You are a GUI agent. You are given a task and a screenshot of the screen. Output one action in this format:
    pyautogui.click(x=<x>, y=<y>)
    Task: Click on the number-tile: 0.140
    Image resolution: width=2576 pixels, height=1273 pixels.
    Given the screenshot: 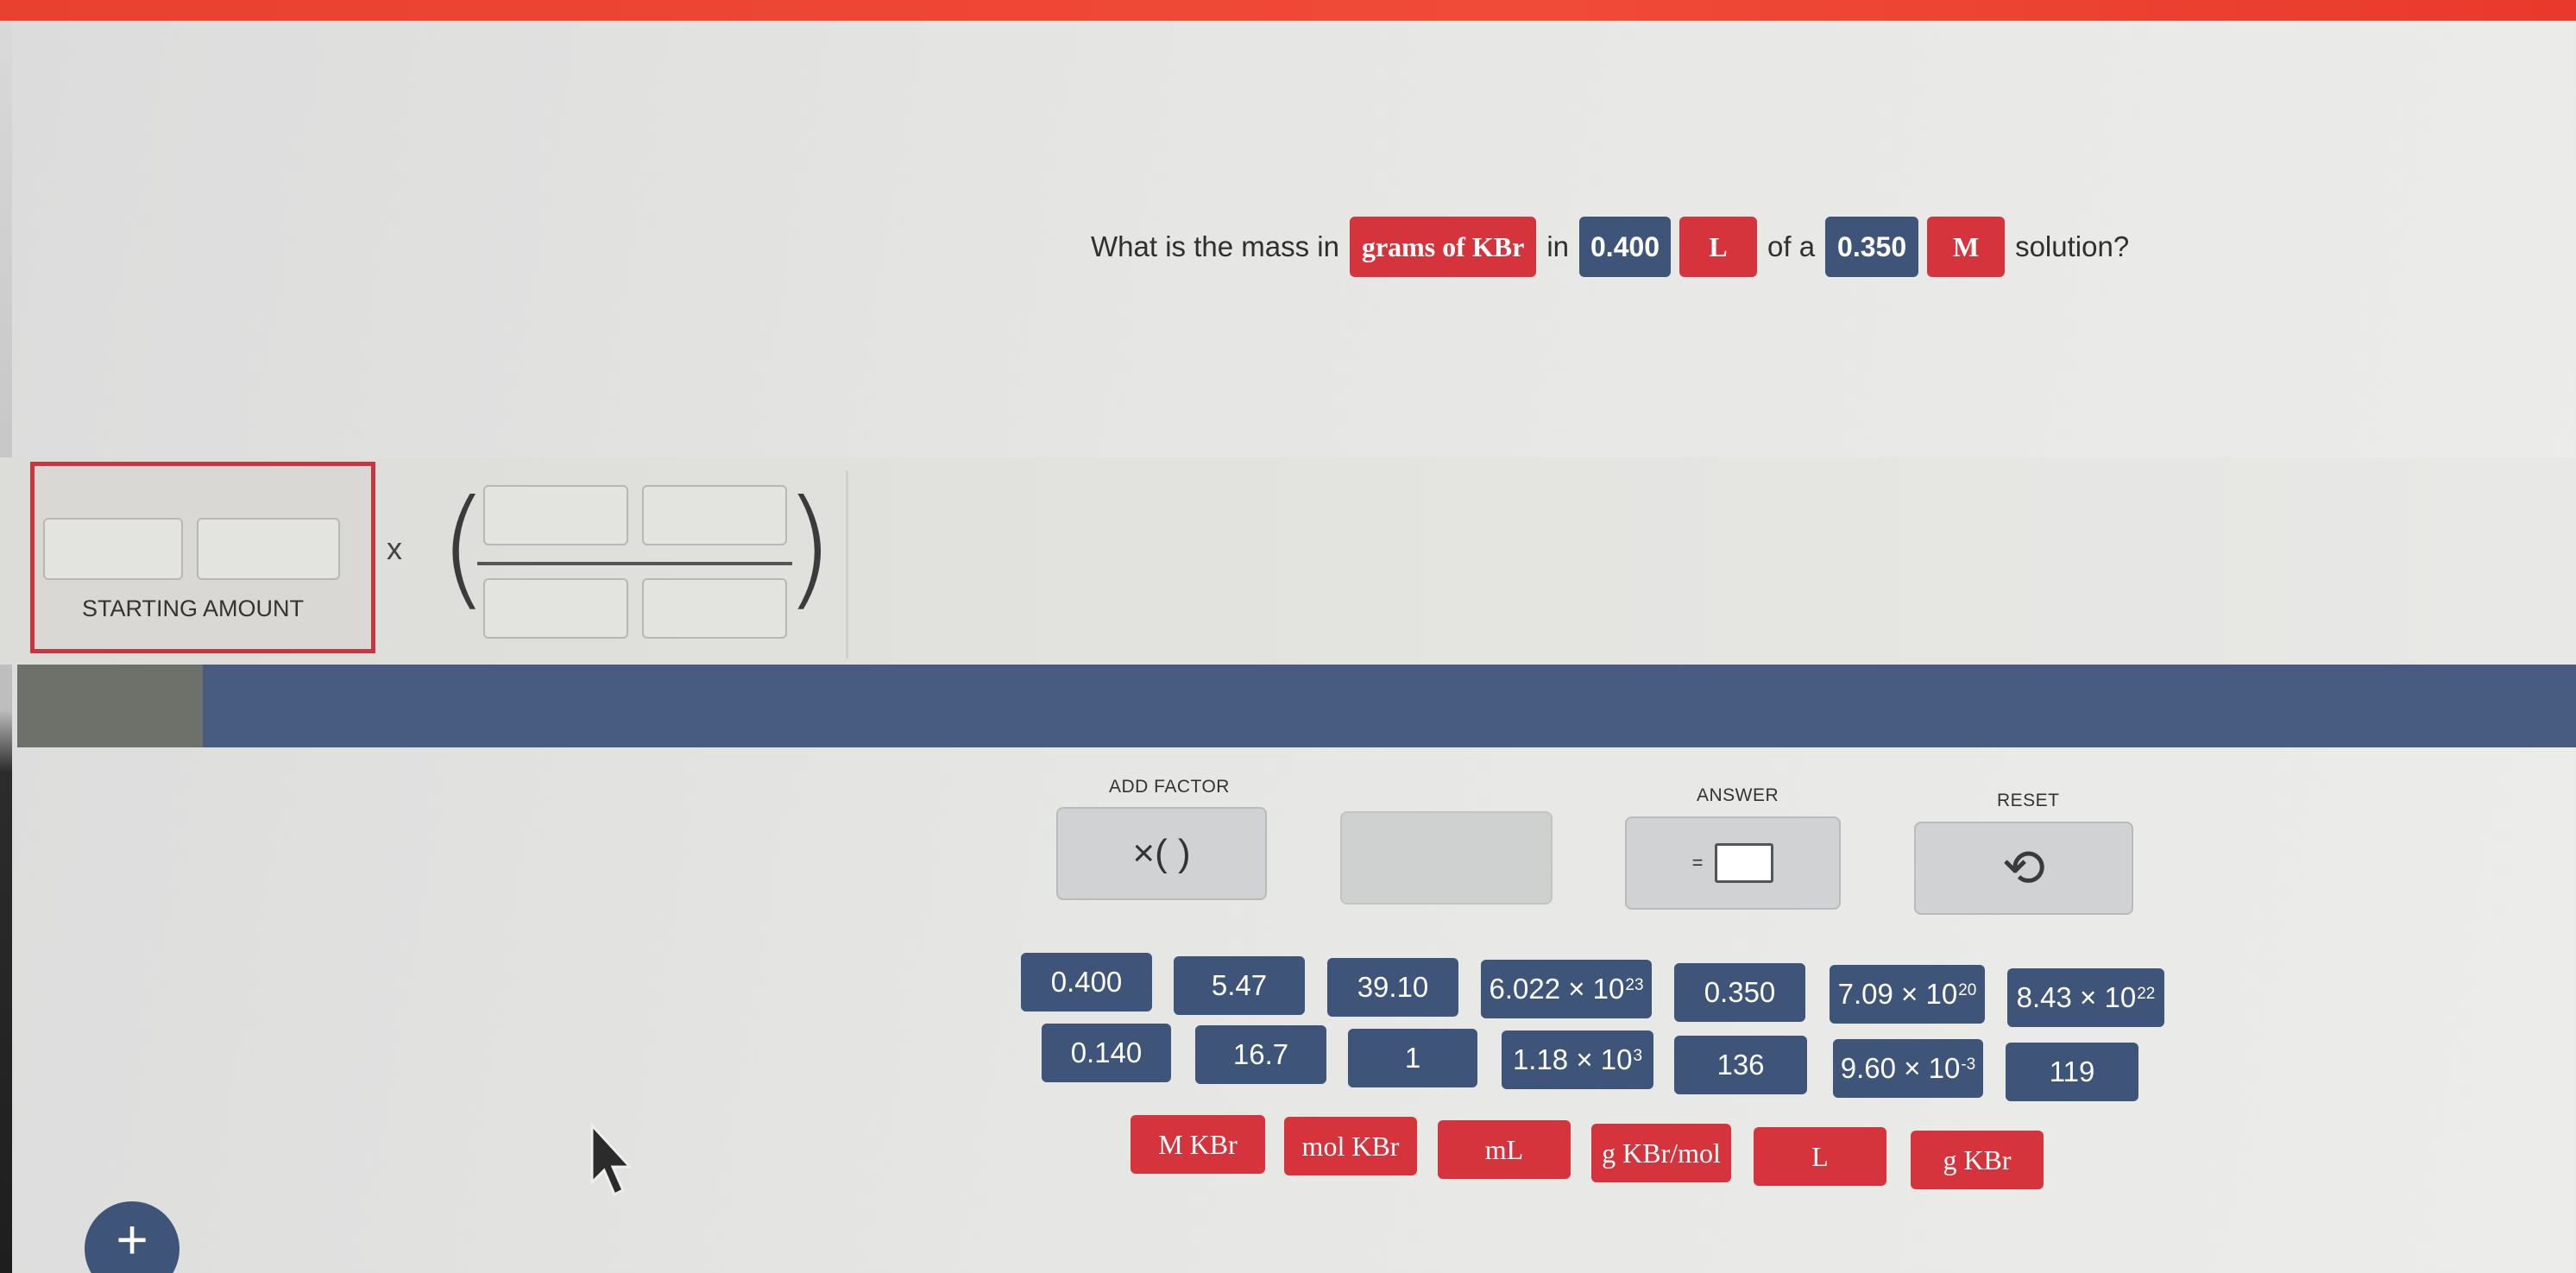 What is the action you would take?
    pyautogui.click(x=1107, y=1053)
    